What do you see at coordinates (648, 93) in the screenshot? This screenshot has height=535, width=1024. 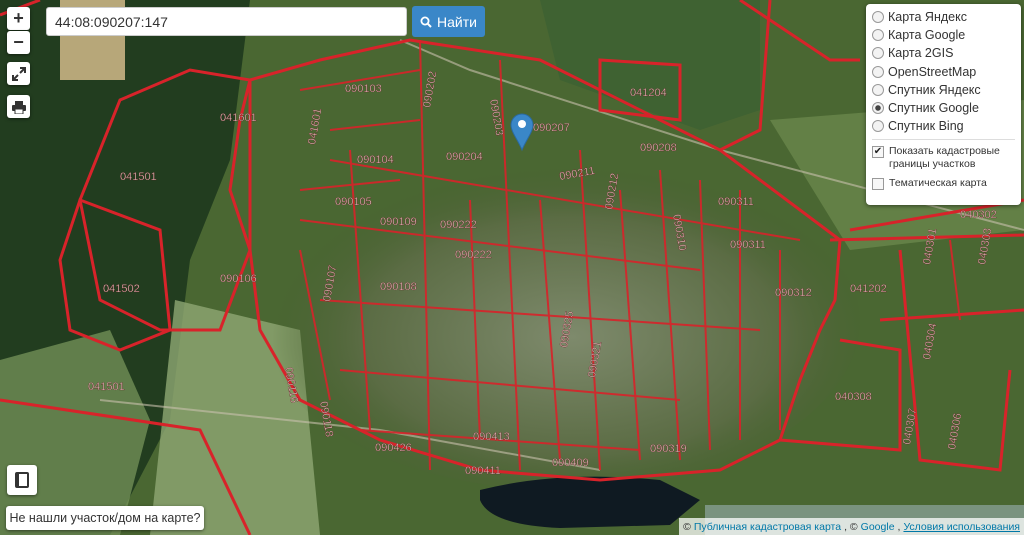 I see `parcel-label: 041204` at bounding box center [648, 93].